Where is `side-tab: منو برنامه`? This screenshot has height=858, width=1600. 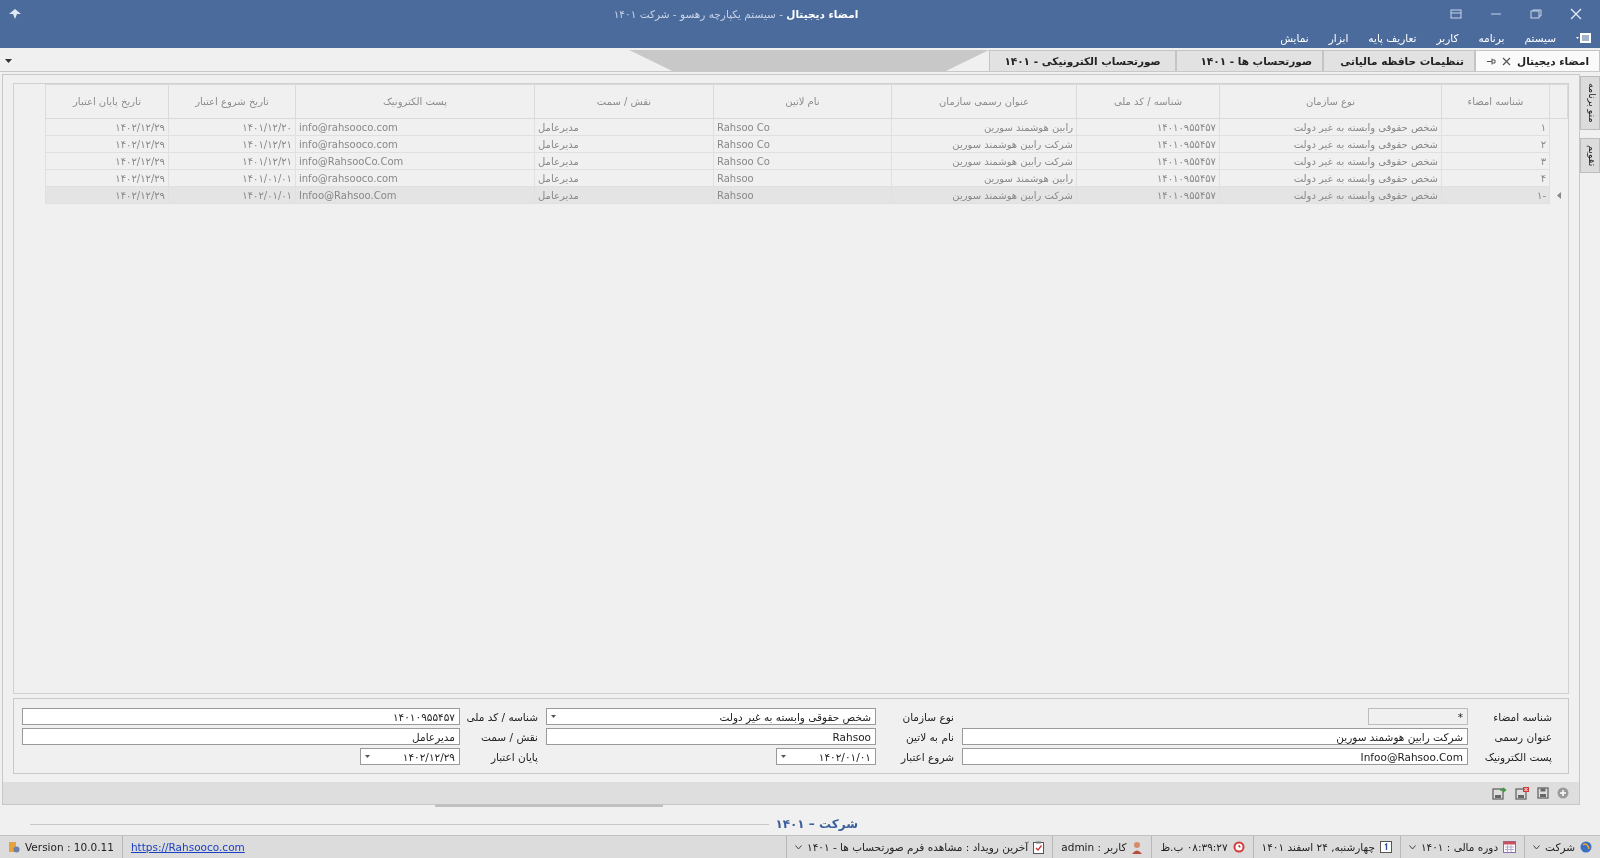
side-tab: منو برنامه is located at coordinates (1590, 103).